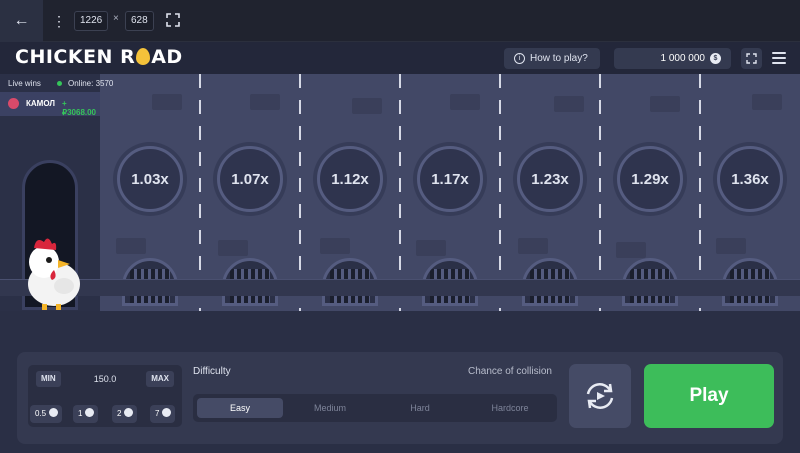 The height and width of the screenshot is (453, 800). I want to click on online-status-icon, so click(59, 83).